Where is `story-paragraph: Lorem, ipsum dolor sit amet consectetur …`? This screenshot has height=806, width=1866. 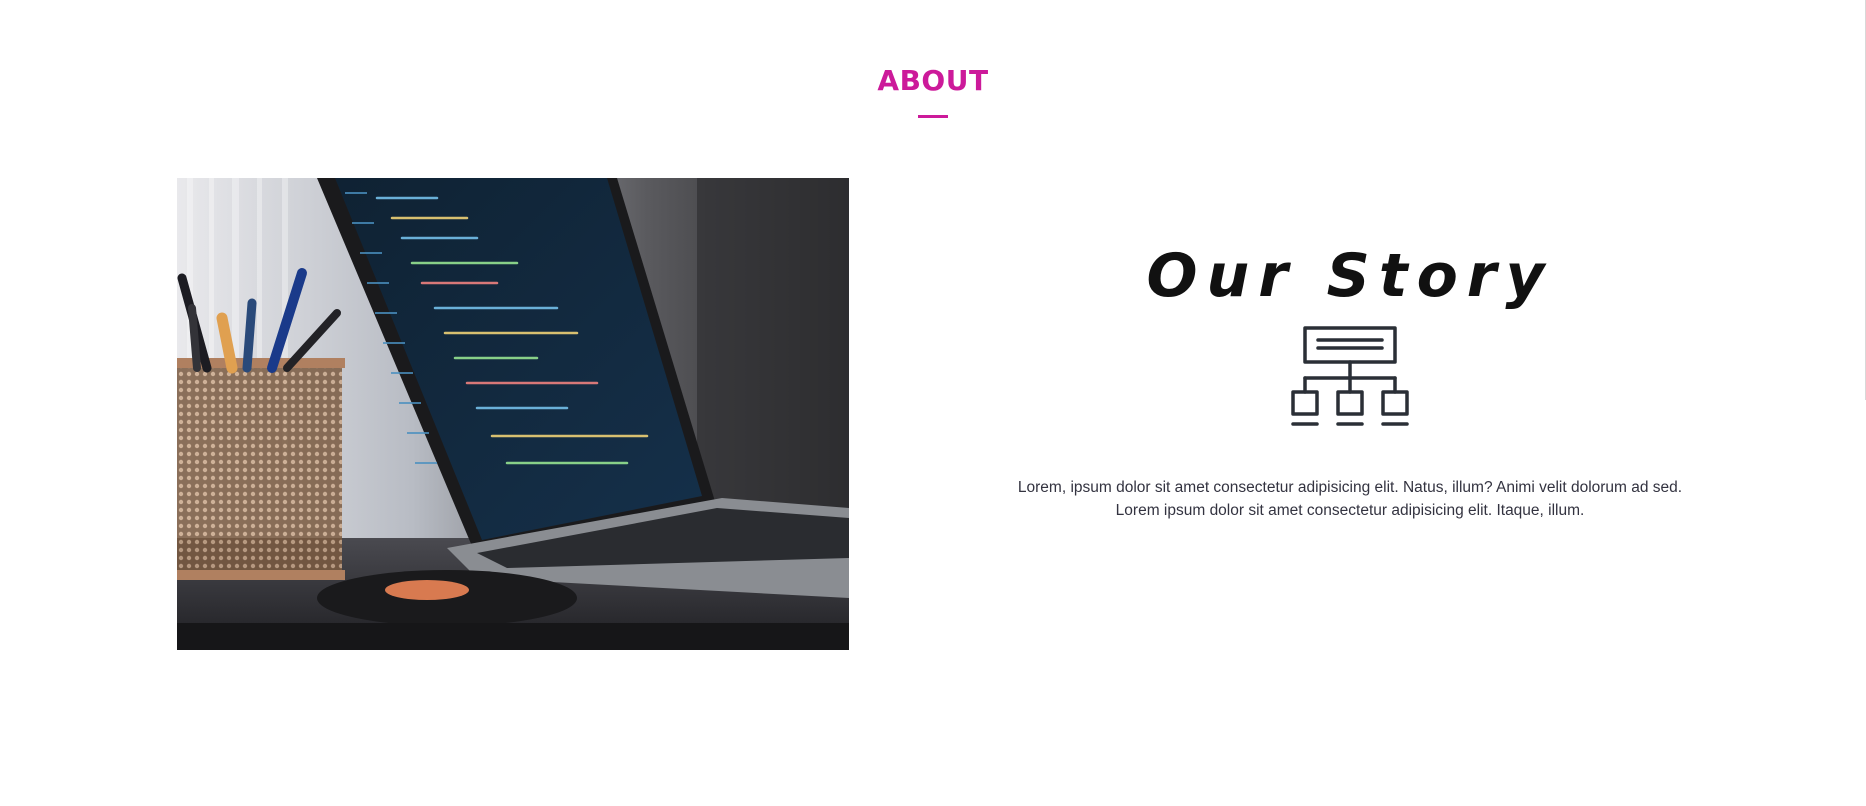
story-paragraph: Lorem, ipsum dolor sit amet consectetur … is located at coordinates (1350, 499).